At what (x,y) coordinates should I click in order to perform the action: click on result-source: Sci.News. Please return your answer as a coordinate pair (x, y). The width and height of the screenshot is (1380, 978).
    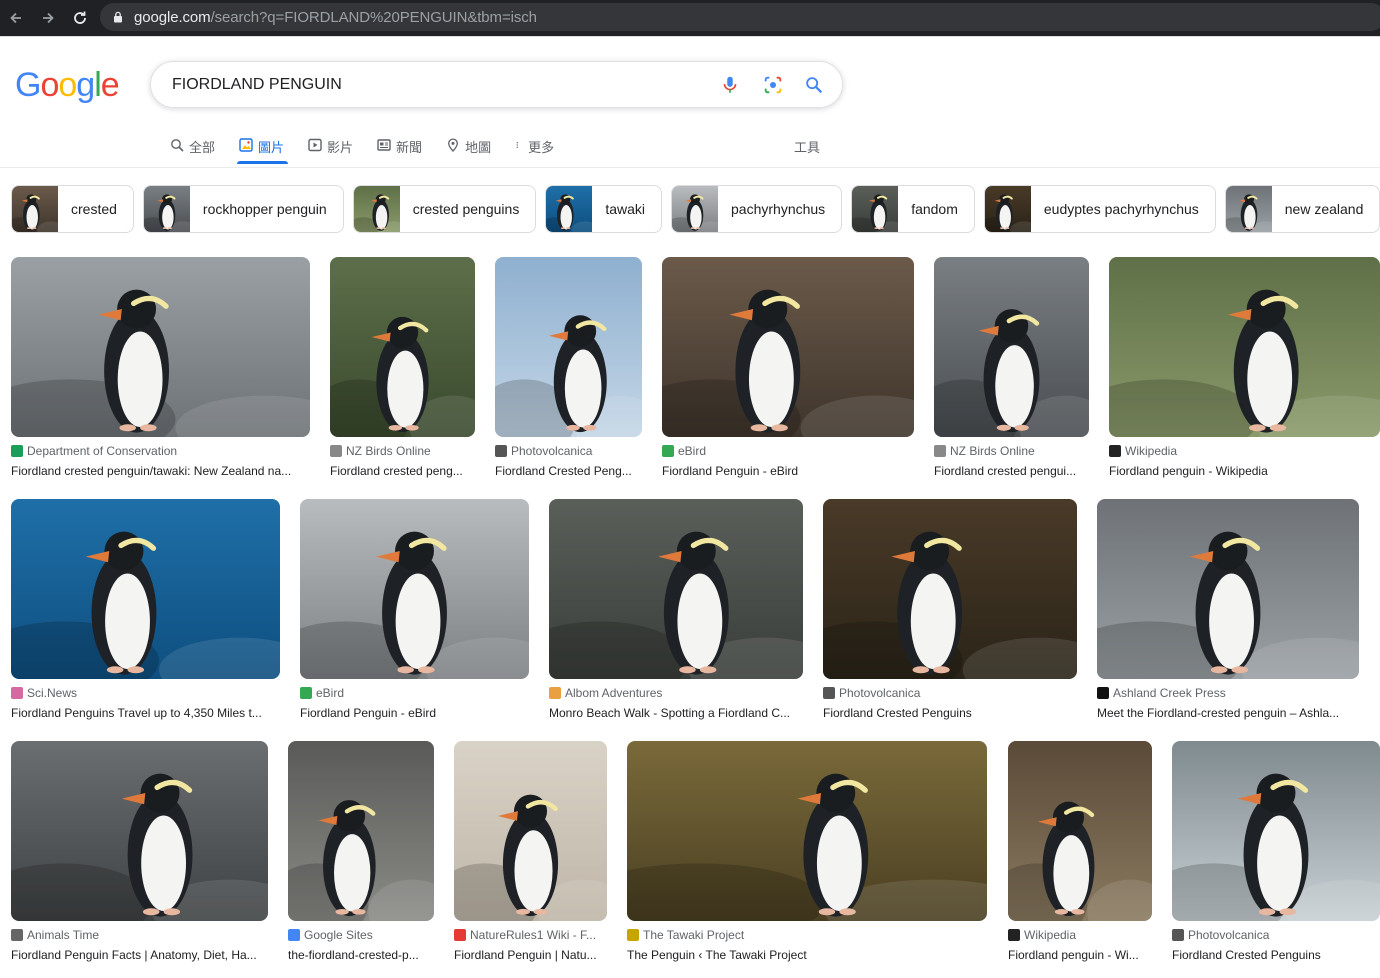
    Looking at the image, I should click on (145, 693).